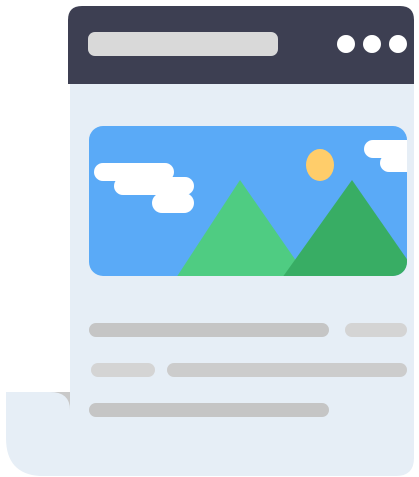 Image resolution: width=419 pixels, height=477 pixels. I want to click on more-dots-icon, so click(372, 44).